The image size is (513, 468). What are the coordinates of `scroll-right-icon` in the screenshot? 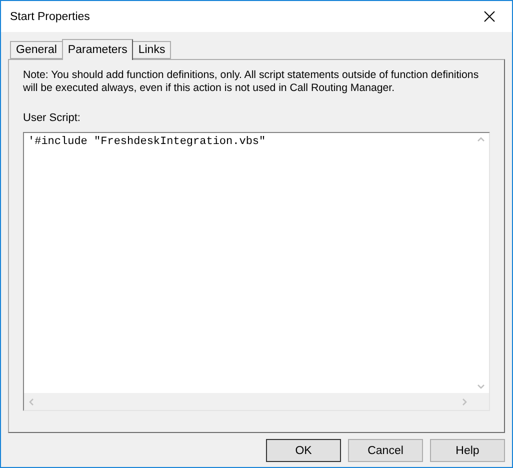 It's located at (465, 402).